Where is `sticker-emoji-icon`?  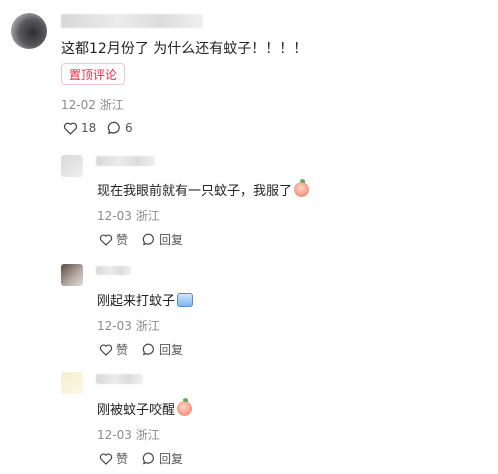
sticker-emoji-icon is located at coordinates (185, 300).